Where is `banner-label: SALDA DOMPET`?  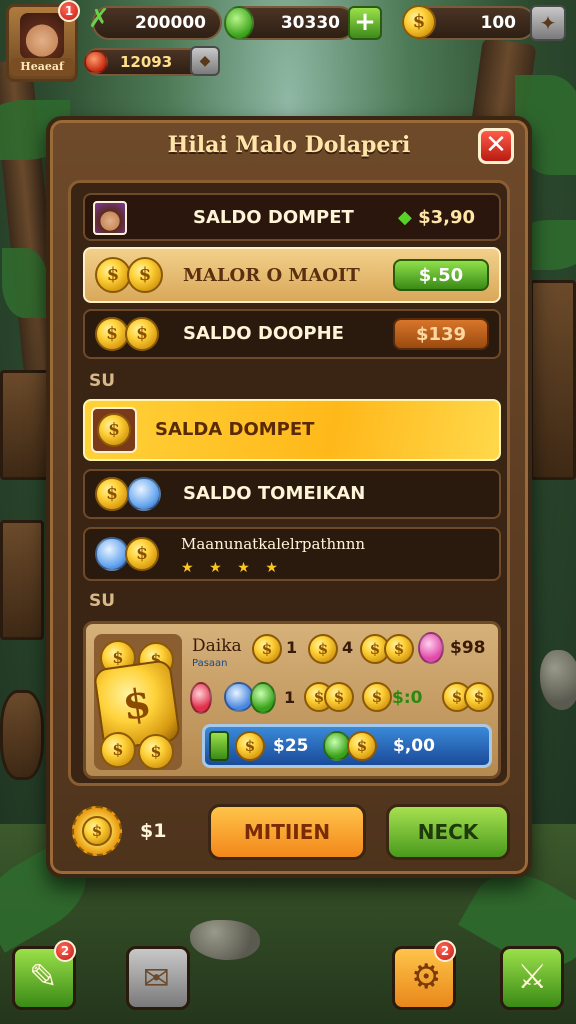
banner-label: SALDA DOMPET is located at coordinates (235, 429).